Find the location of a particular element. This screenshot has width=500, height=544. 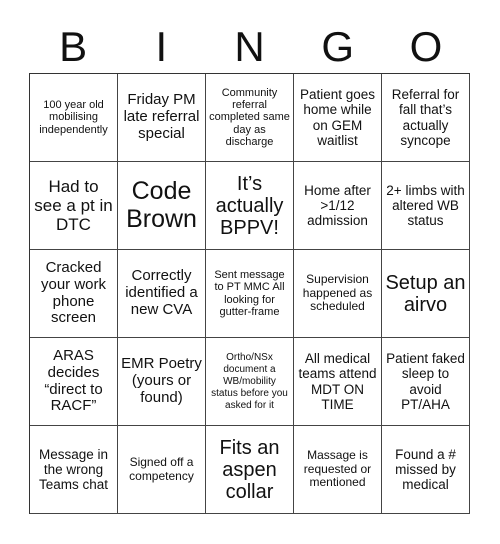

bingo-cell: Patient faked sleep to avoid PT/AHA is located at coordinates (426, 382).